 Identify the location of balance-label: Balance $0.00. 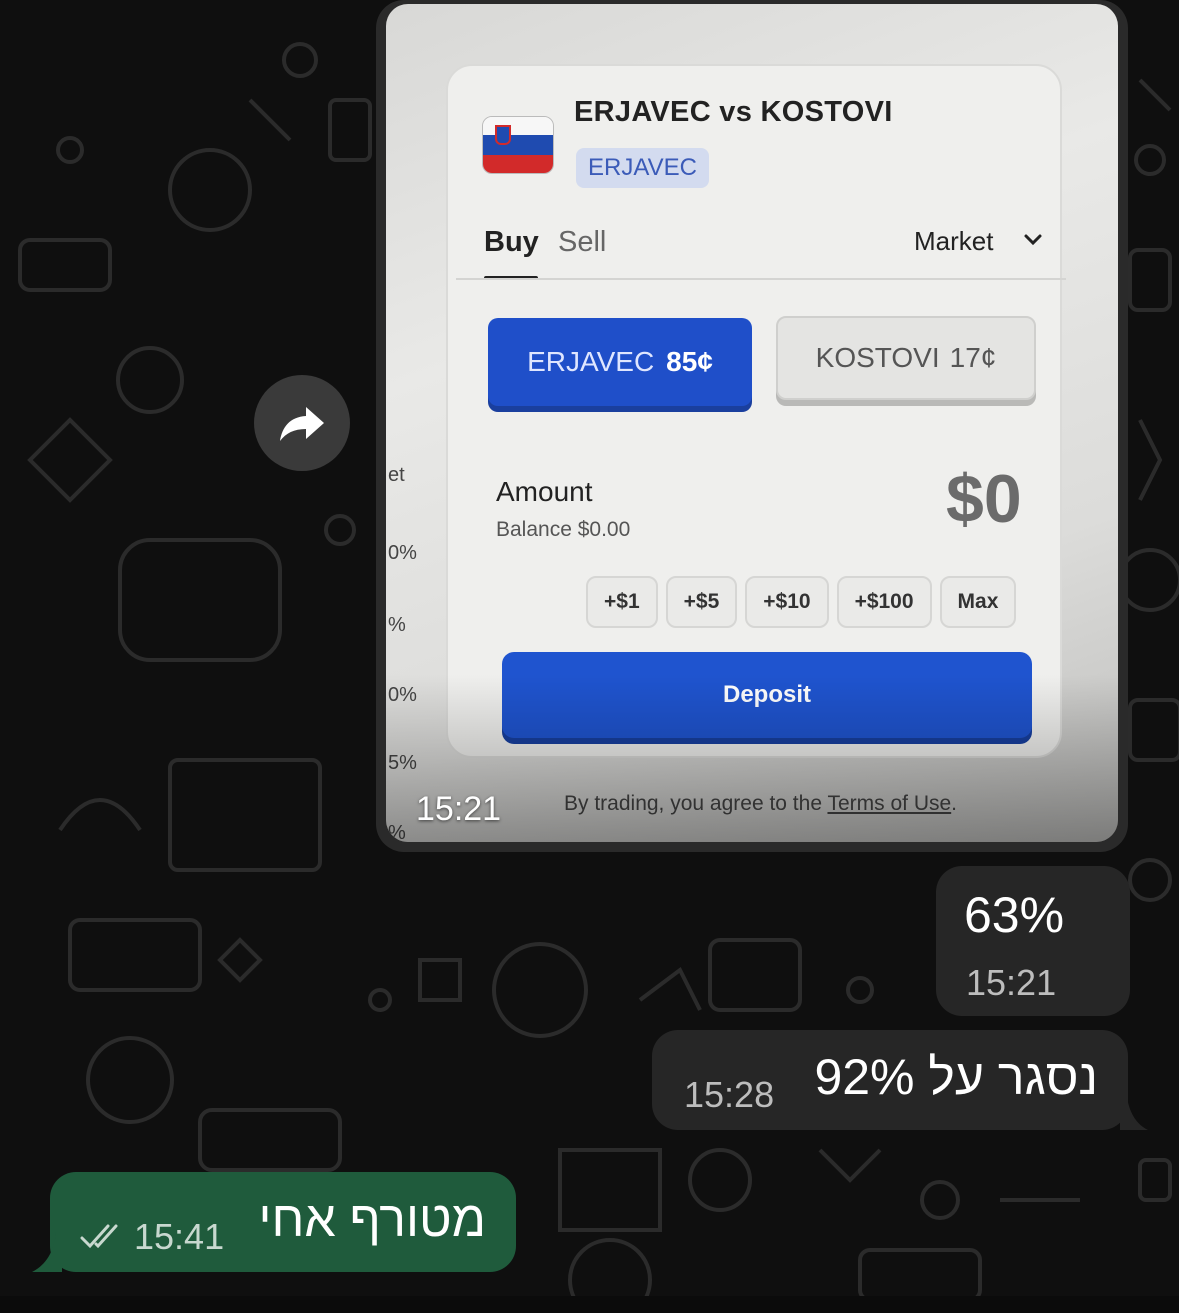
(563, 529).